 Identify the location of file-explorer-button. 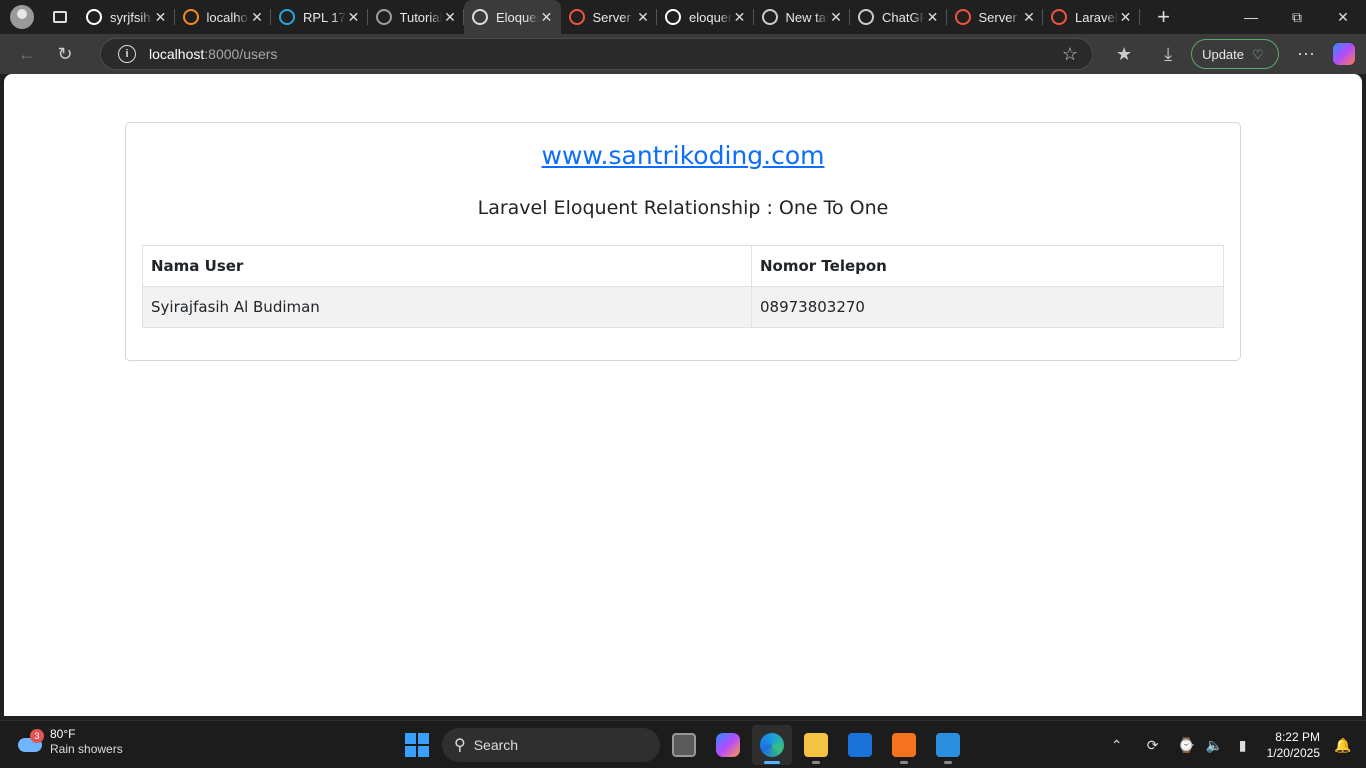
(816, 745).